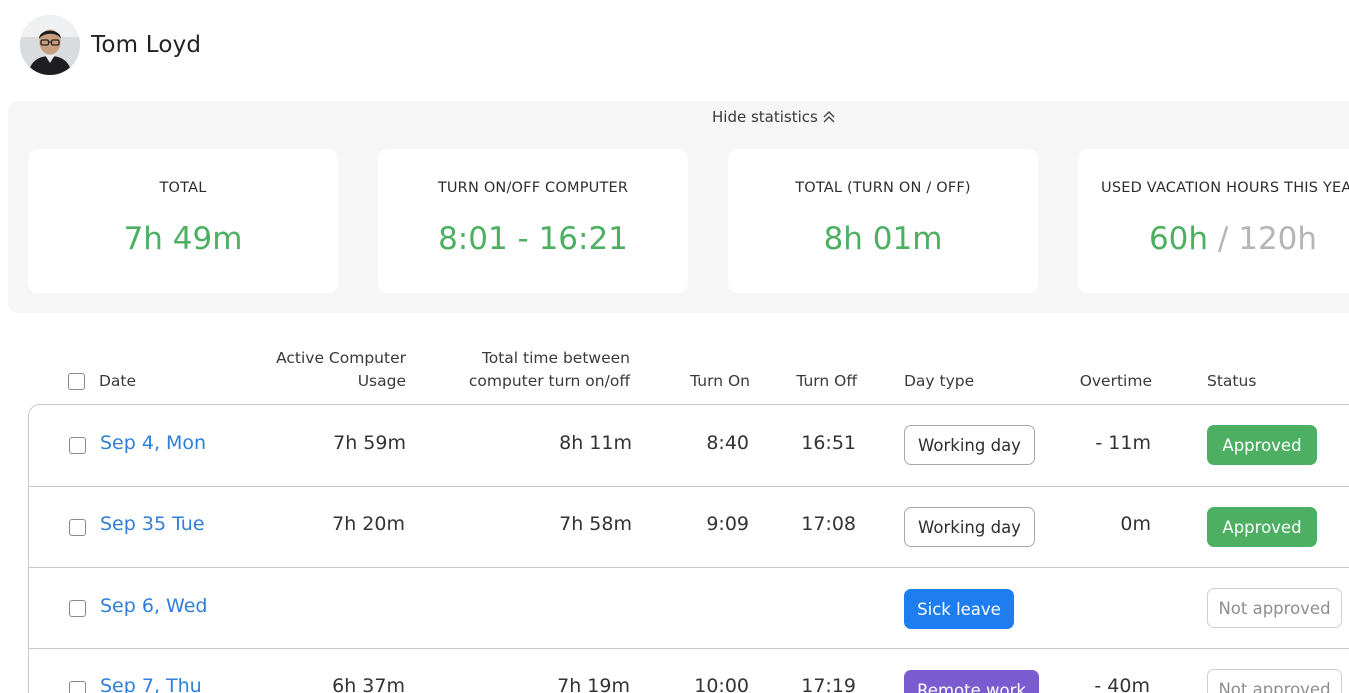 The height and width of the screenshot is (693, 1349). Describe the element at coordinates (1115, 381) in the screenshot. I see `header-overtime: Overtime` at that location.